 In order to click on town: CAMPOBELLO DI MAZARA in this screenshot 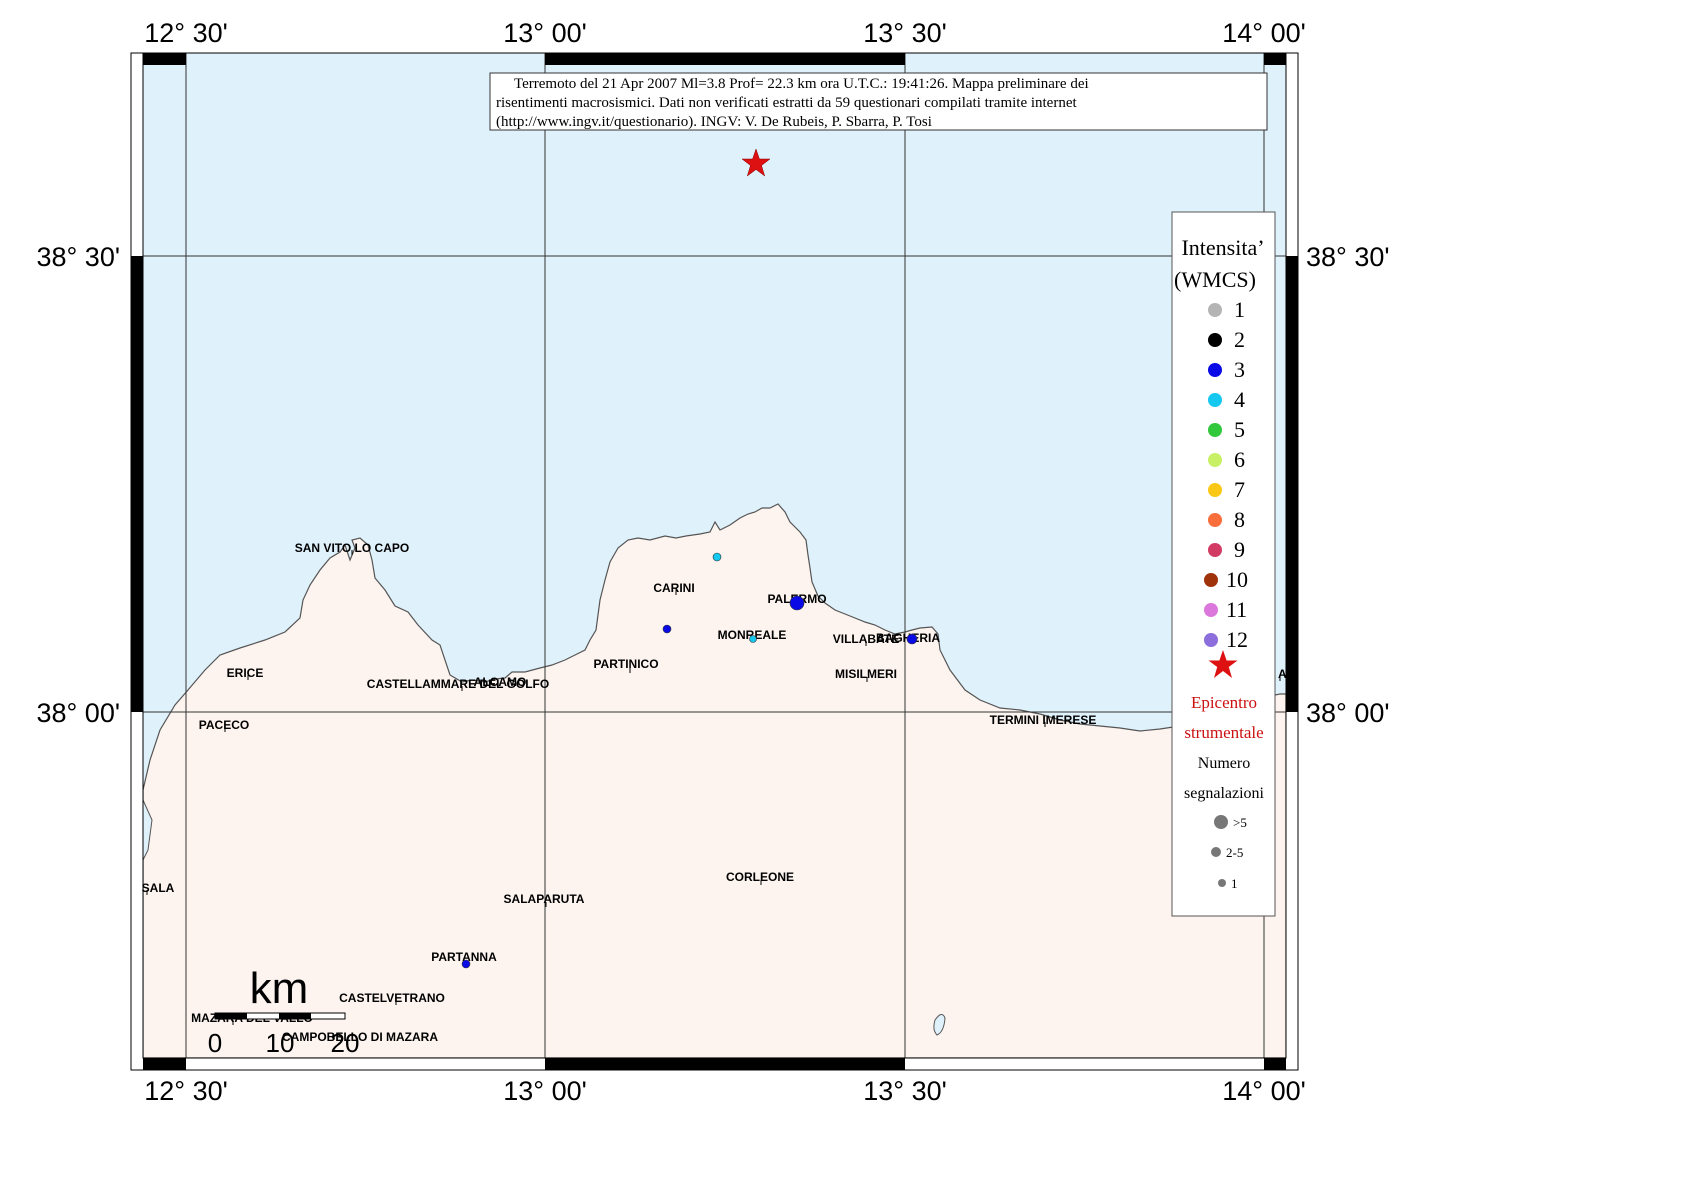, I will do `click(360, 1037)`.